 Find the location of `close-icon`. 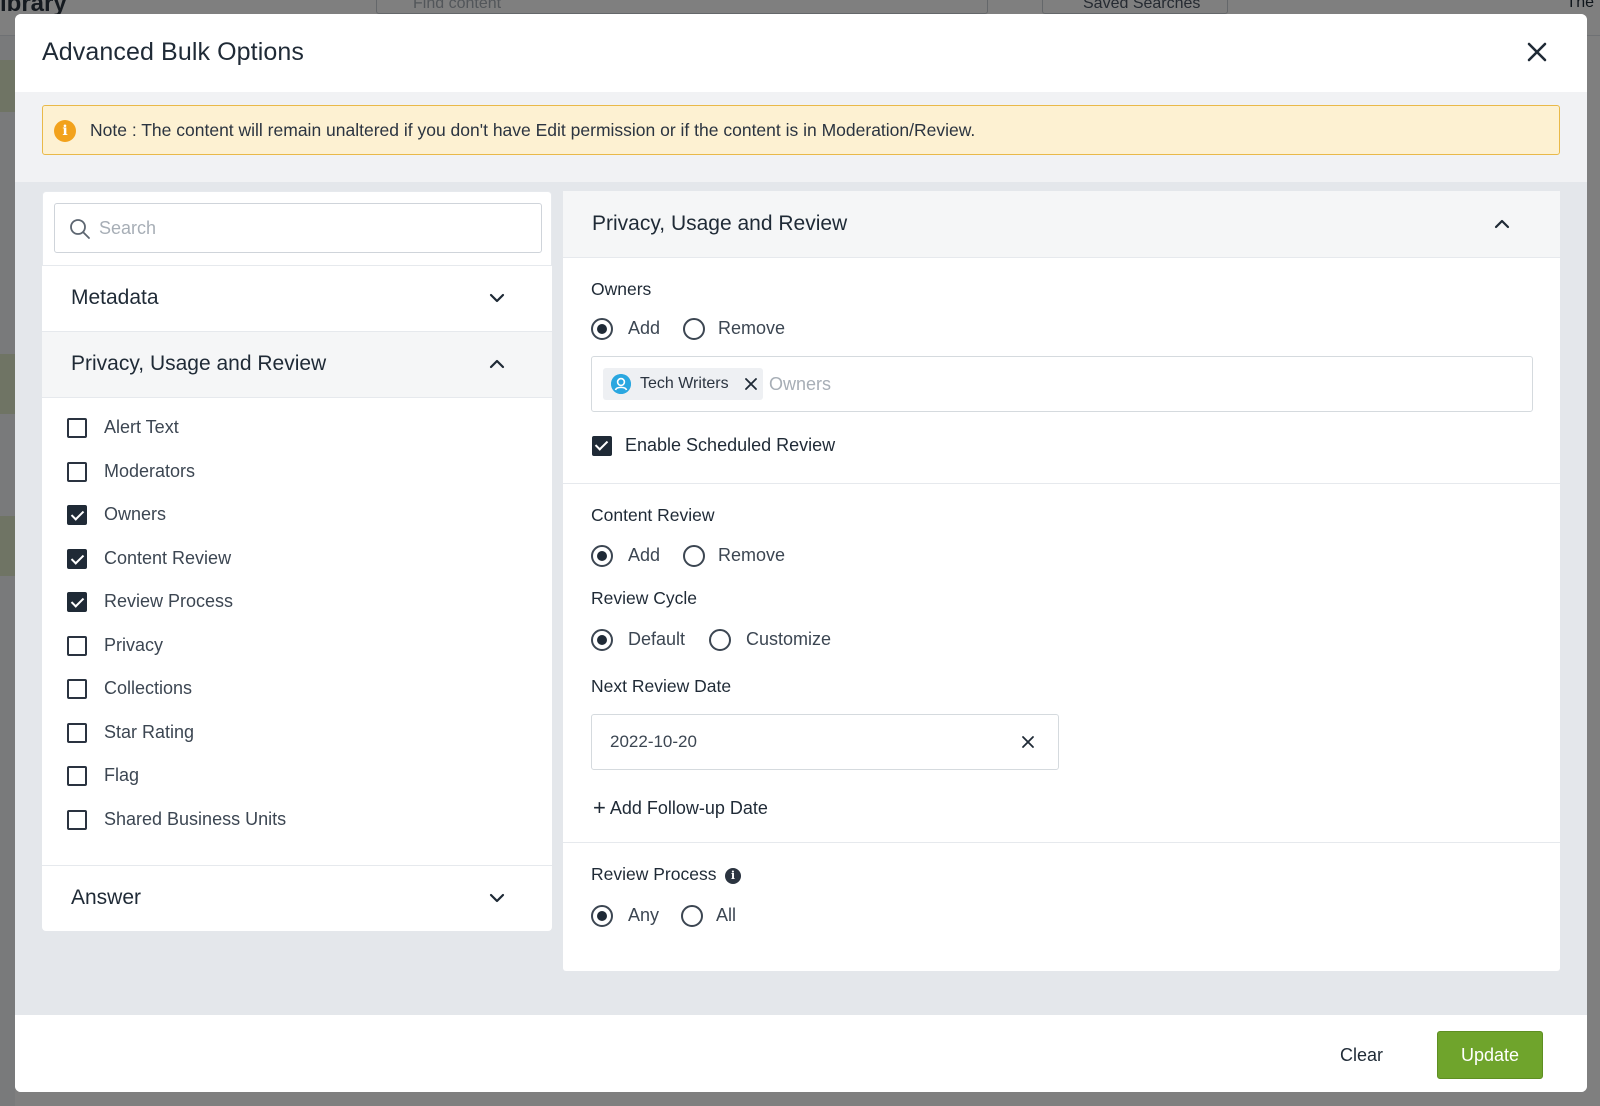

close-icon is located at coordinates (1537, 52).